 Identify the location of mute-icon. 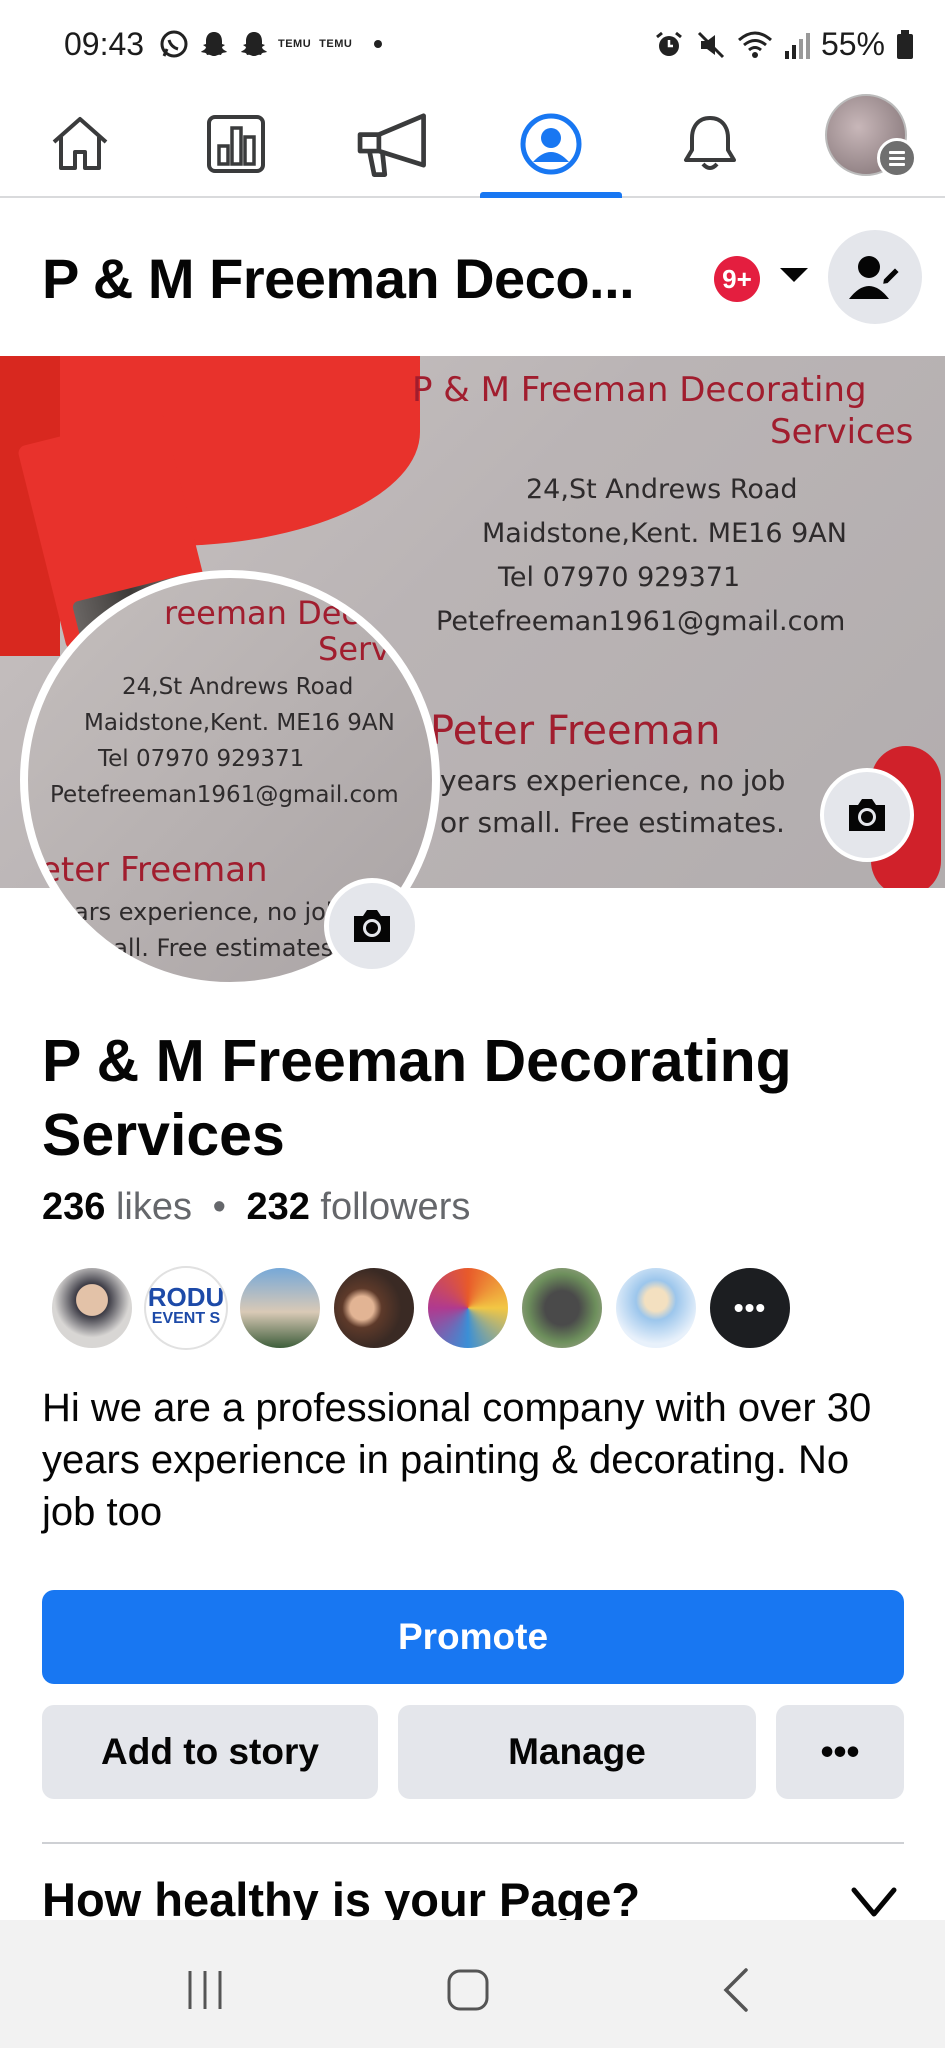
(711, 44).